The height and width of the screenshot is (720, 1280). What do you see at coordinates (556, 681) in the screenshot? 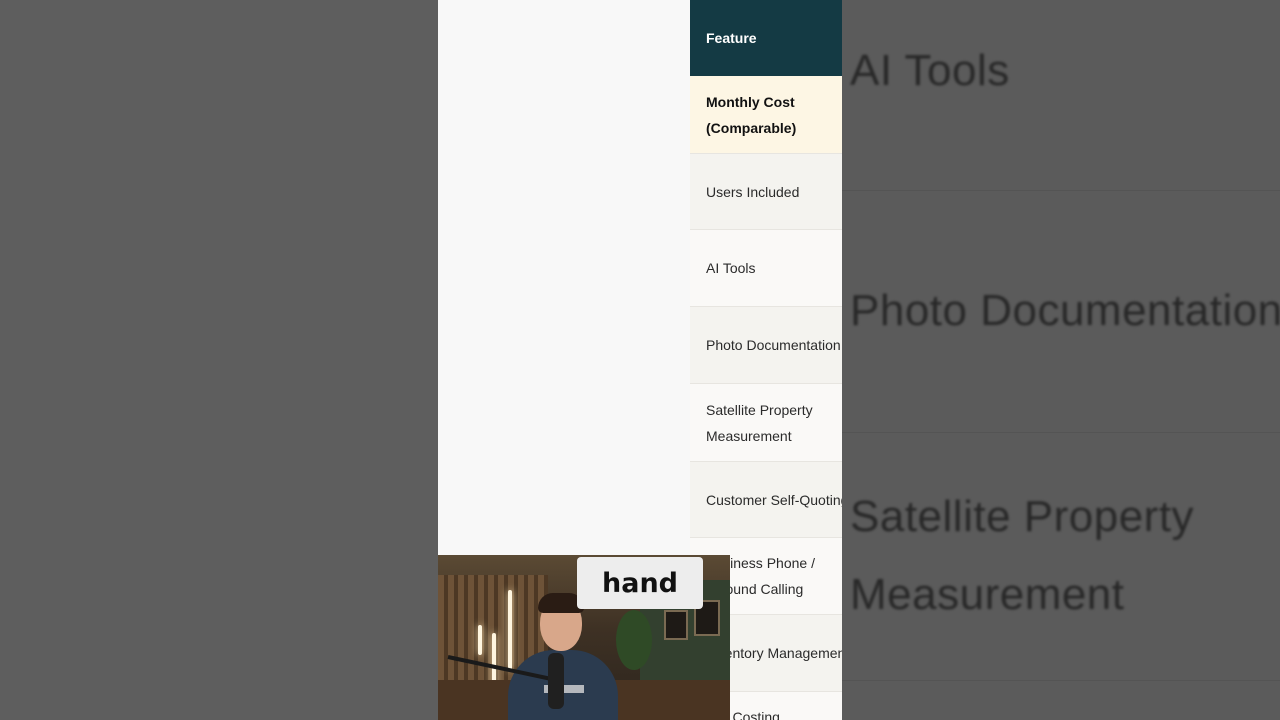
I see `microphone-icon` at bounding box center [556, 681].